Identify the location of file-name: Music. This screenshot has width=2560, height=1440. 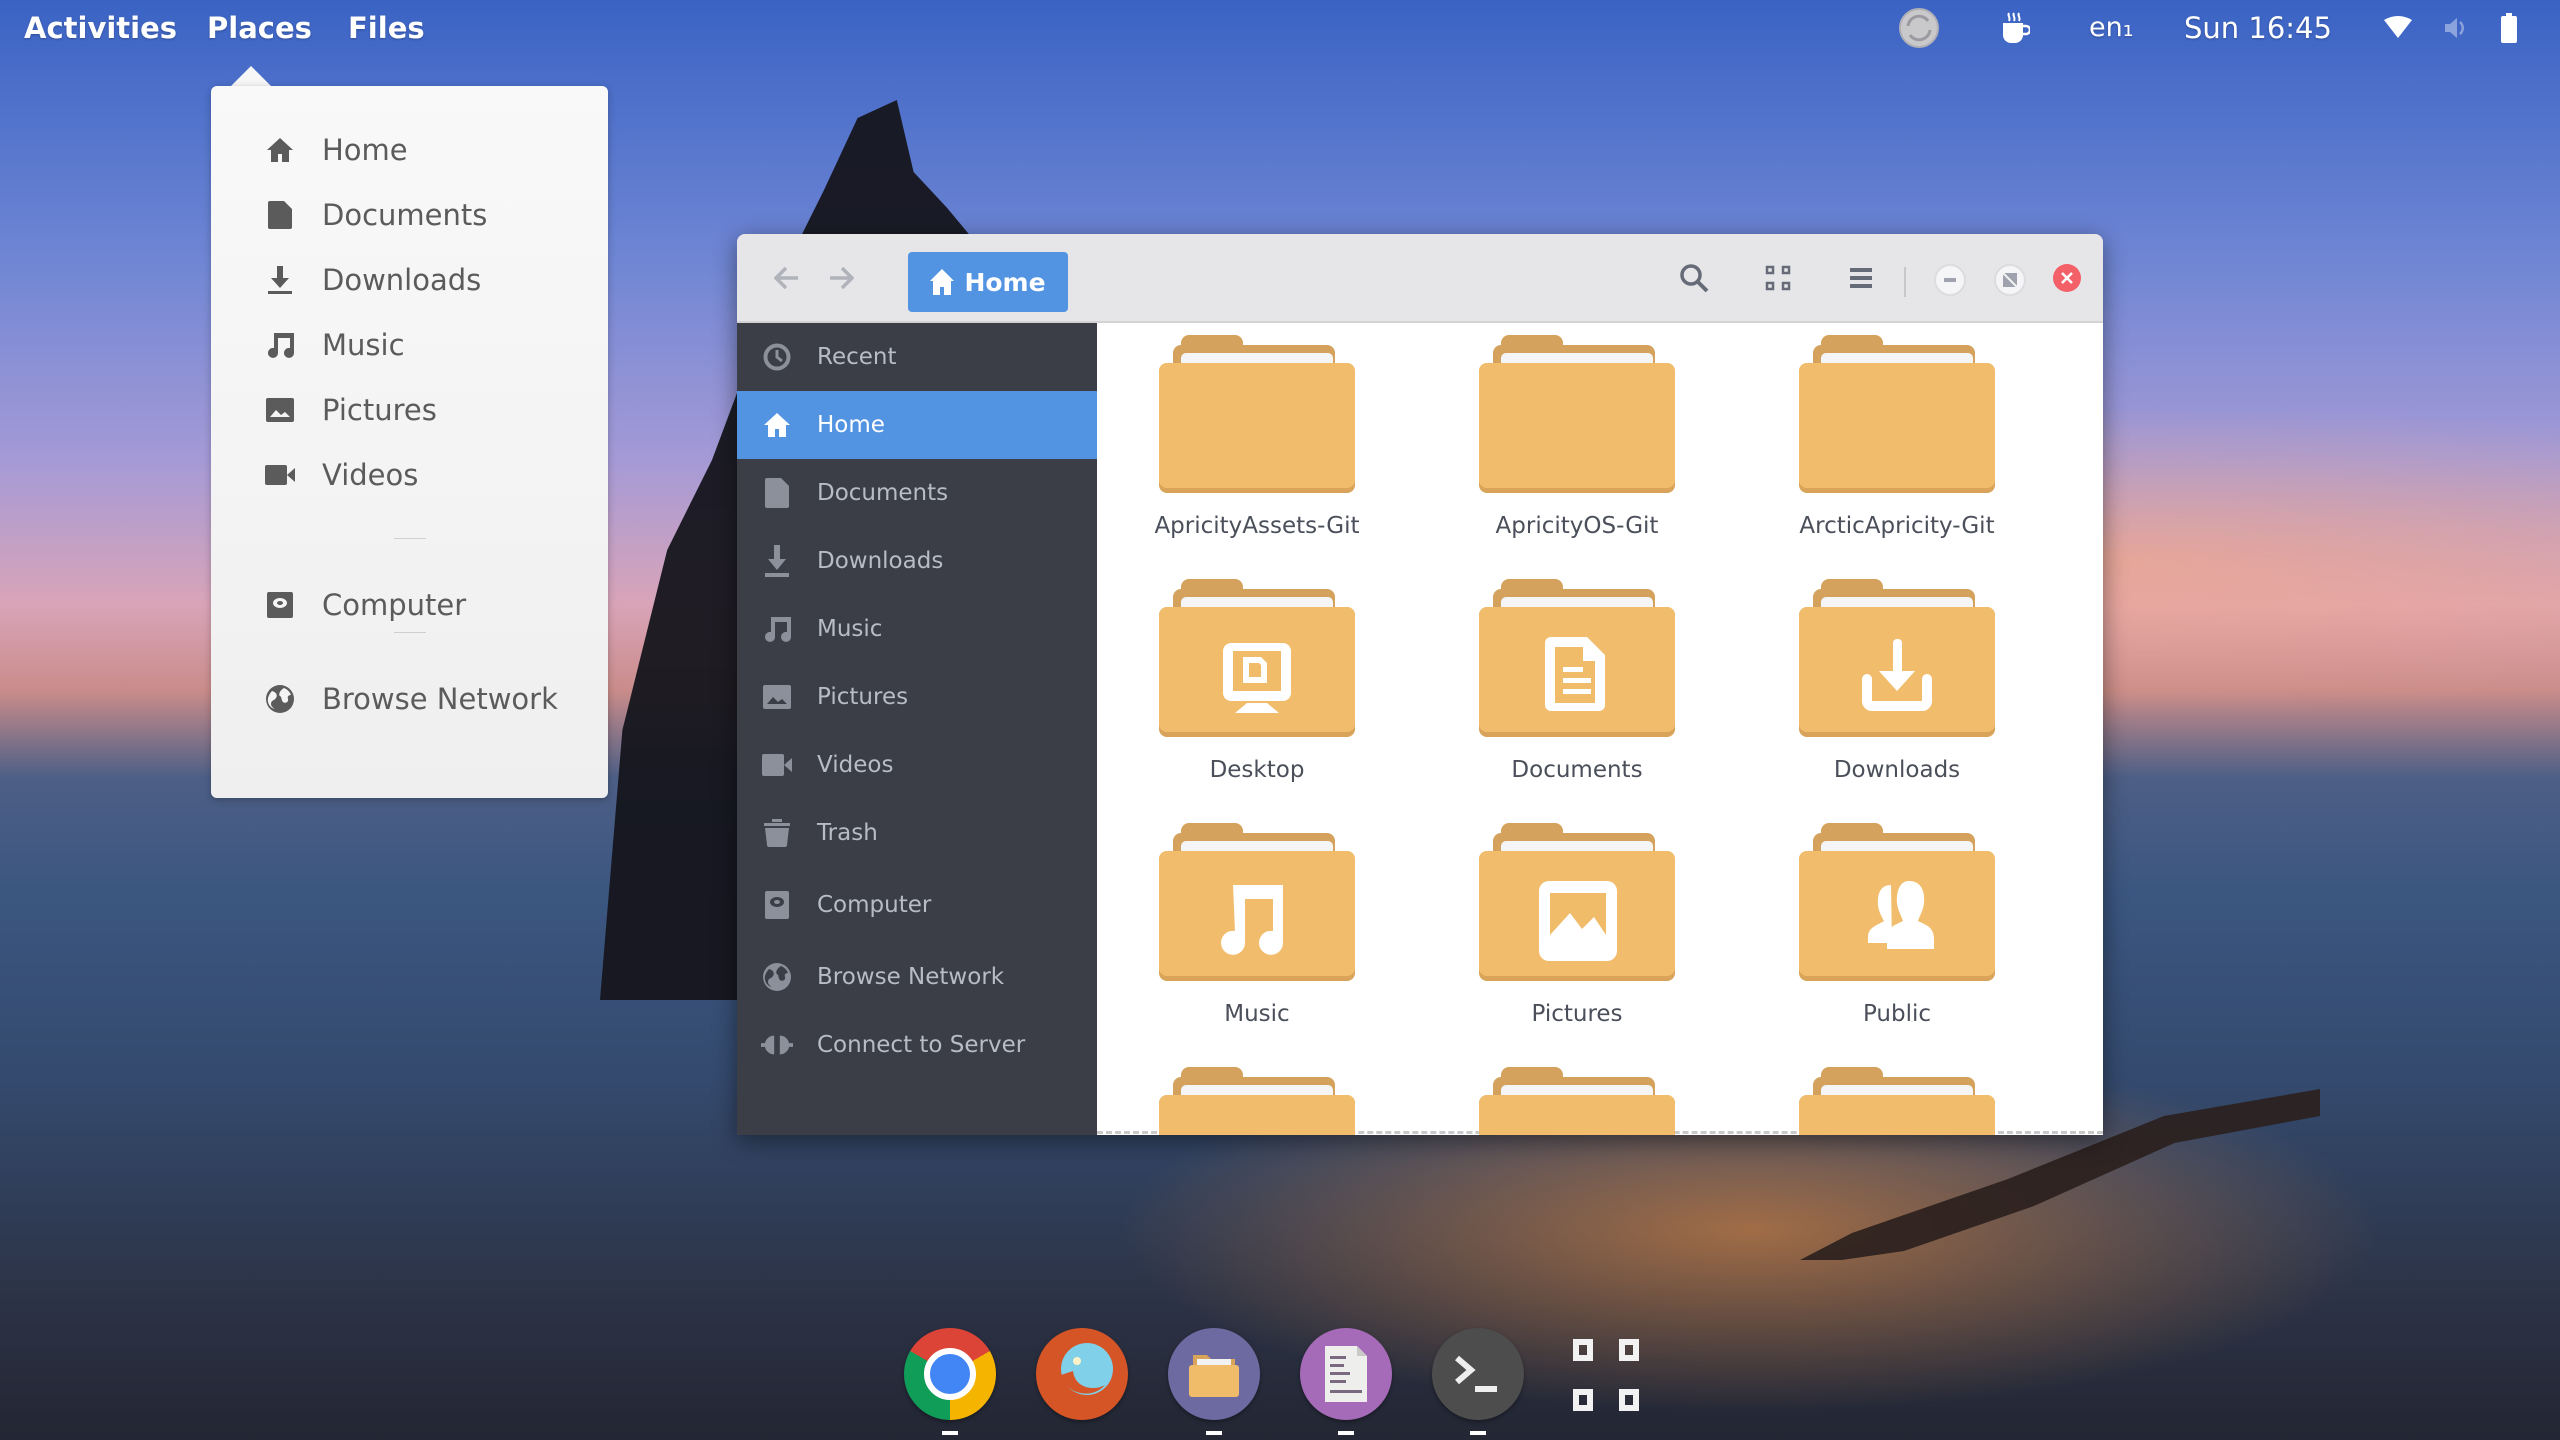
(1257, 1014).